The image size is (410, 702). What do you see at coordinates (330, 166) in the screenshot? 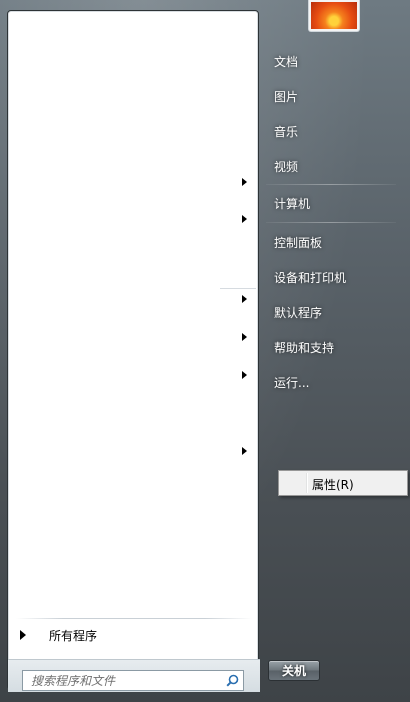
I see `right-item-videos: 视频` at bounding box center [330, 166].